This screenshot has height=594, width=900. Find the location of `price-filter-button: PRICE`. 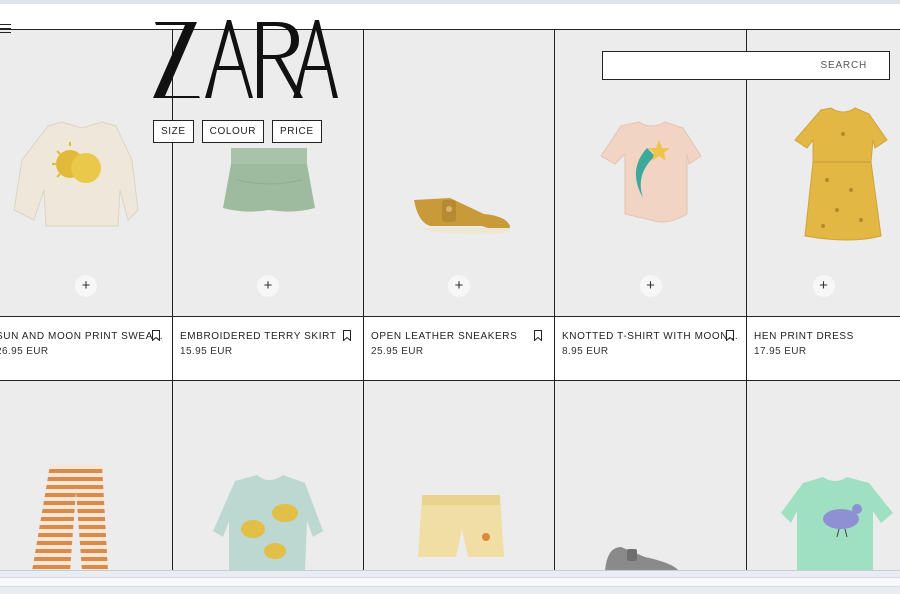

price-filter-button: PRICE is located at coordinates (297, 131).